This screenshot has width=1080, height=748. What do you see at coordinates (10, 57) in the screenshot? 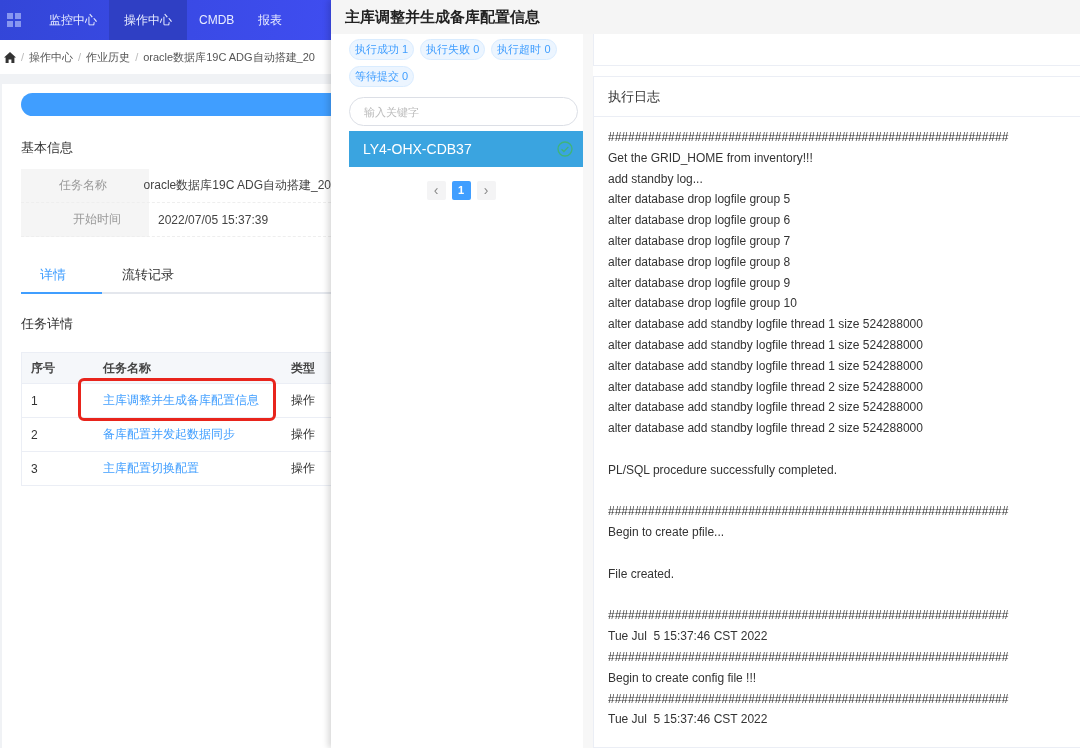
I see `home-icon` at bounding box center [10, 57].